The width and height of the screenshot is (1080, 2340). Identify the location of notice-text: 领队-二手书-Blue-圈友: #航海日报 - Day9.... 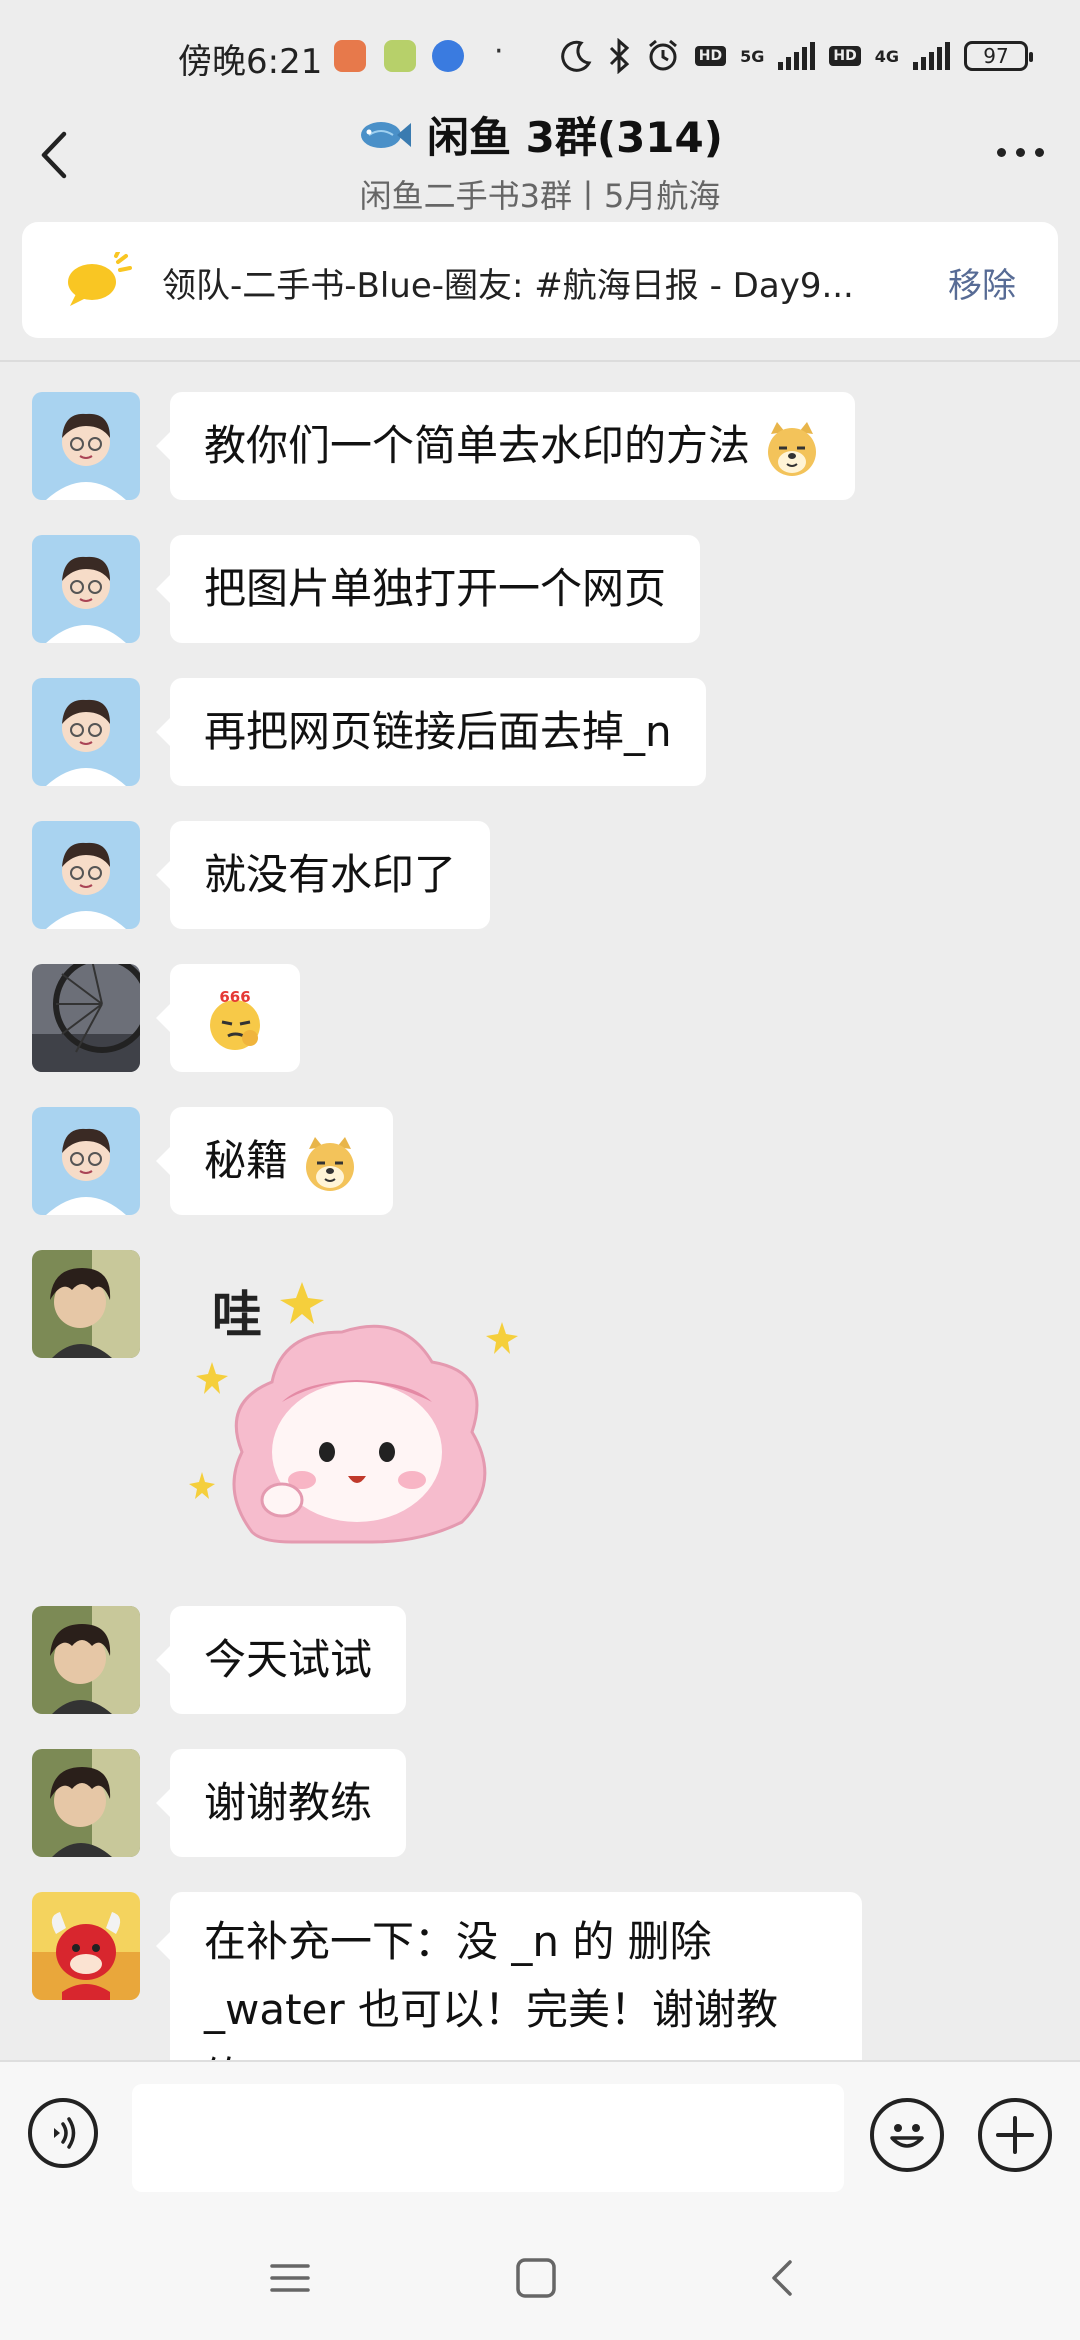
(508, 286).